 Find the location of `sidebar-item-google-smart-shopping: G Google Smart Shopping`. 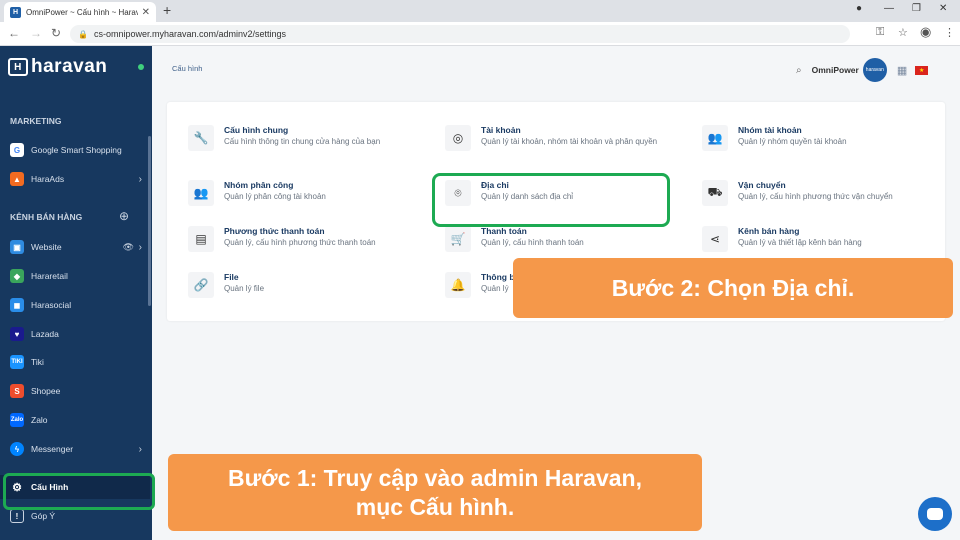

sidebar-item-google-smart-shopping: G Google Smart Shopping is located at coordinates (75, 150).